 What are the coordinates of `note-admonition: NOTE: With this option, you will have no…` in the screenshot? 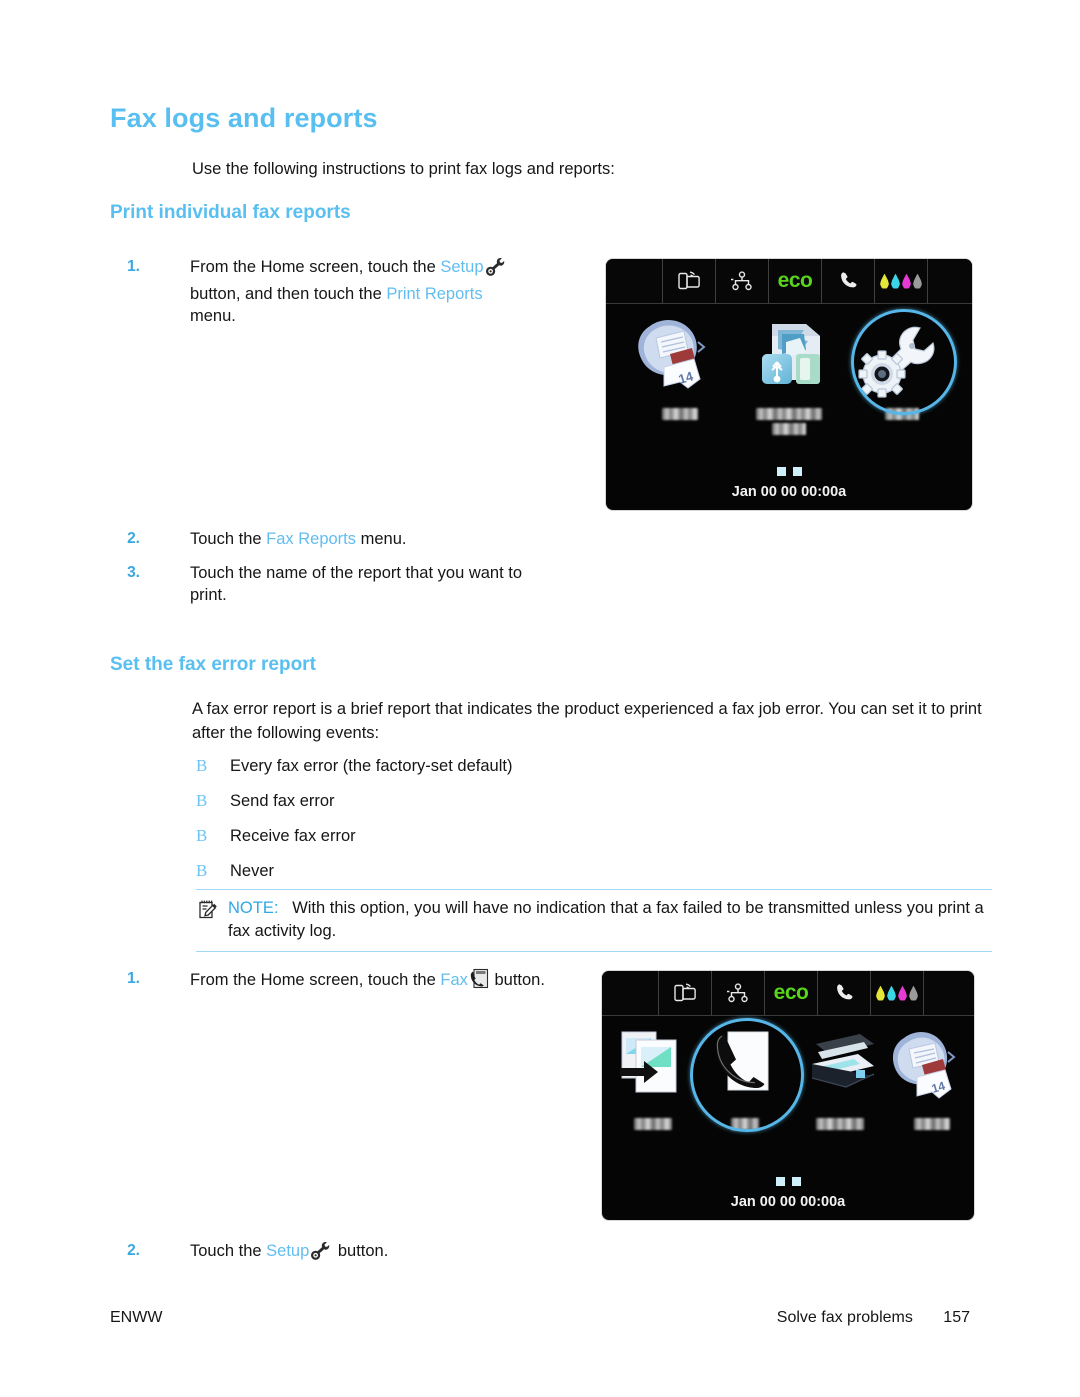 It's located at (594, 920).